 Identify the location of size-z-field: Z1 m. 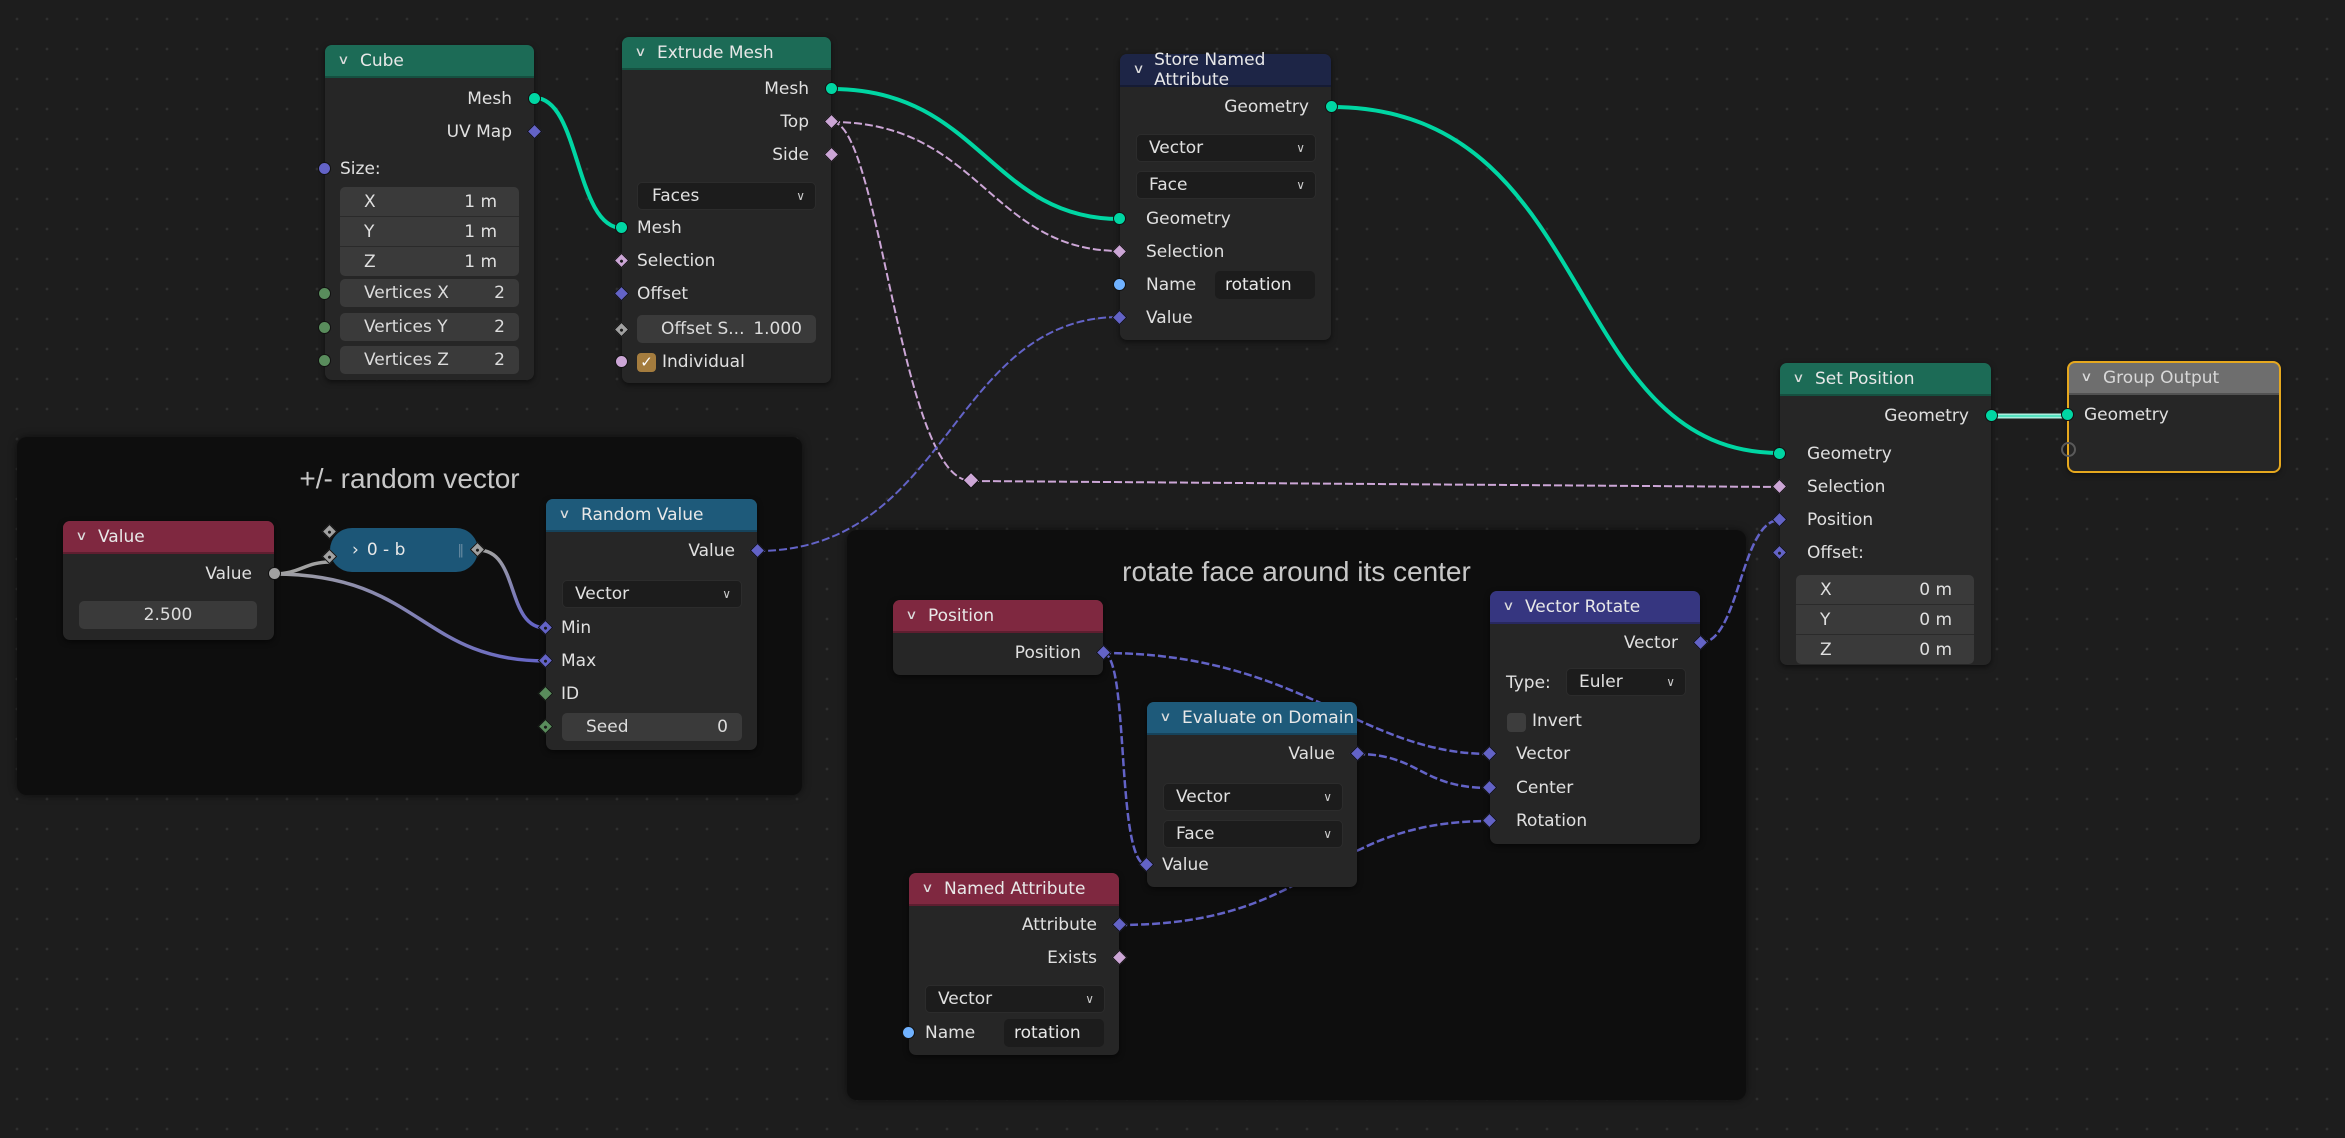
(429, 261).